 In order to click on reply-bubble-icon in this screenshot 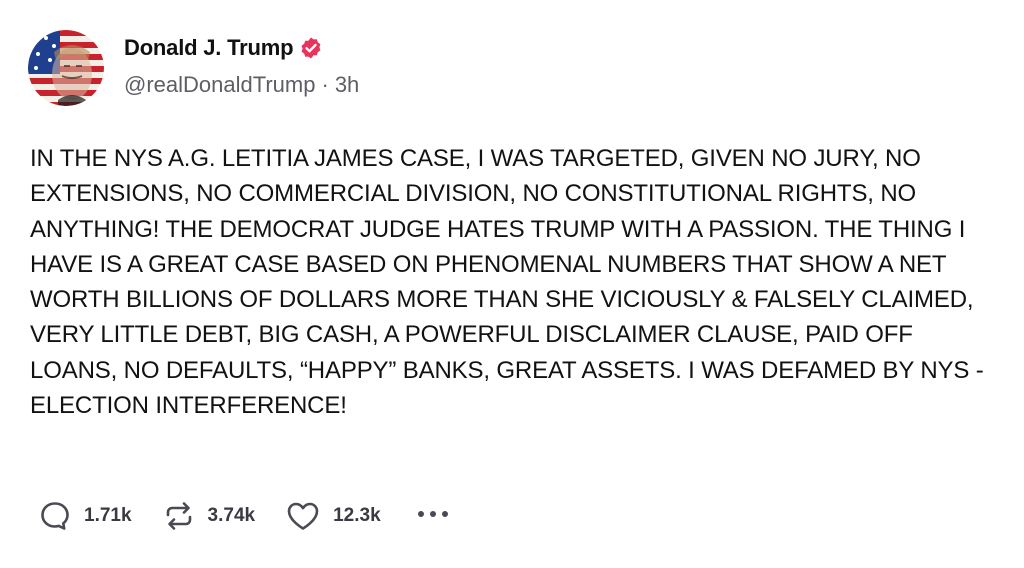, I will do `click(55, 516)`.